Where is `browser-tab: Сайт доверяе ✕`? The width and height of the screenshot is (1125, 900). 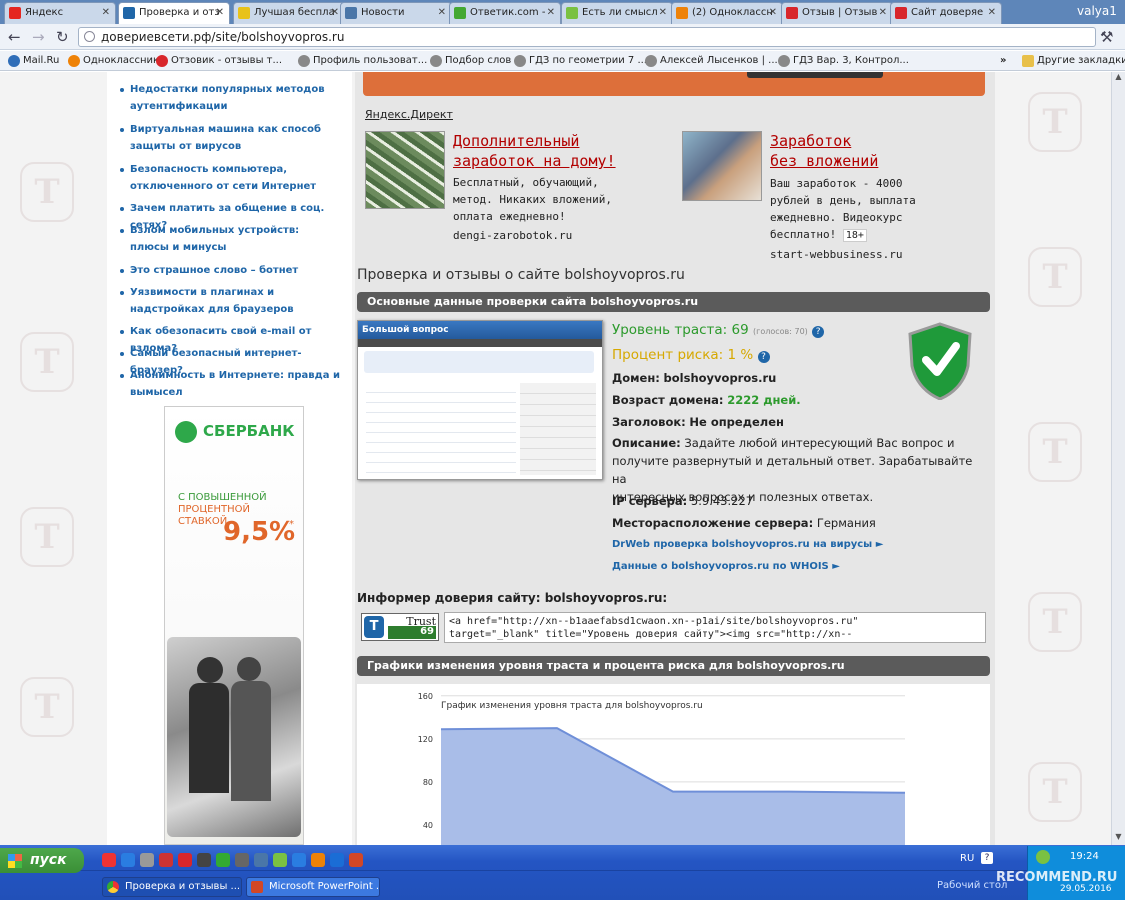
browser-tab: Сайт доверяе ✕ is located at coordinates (946, 13).